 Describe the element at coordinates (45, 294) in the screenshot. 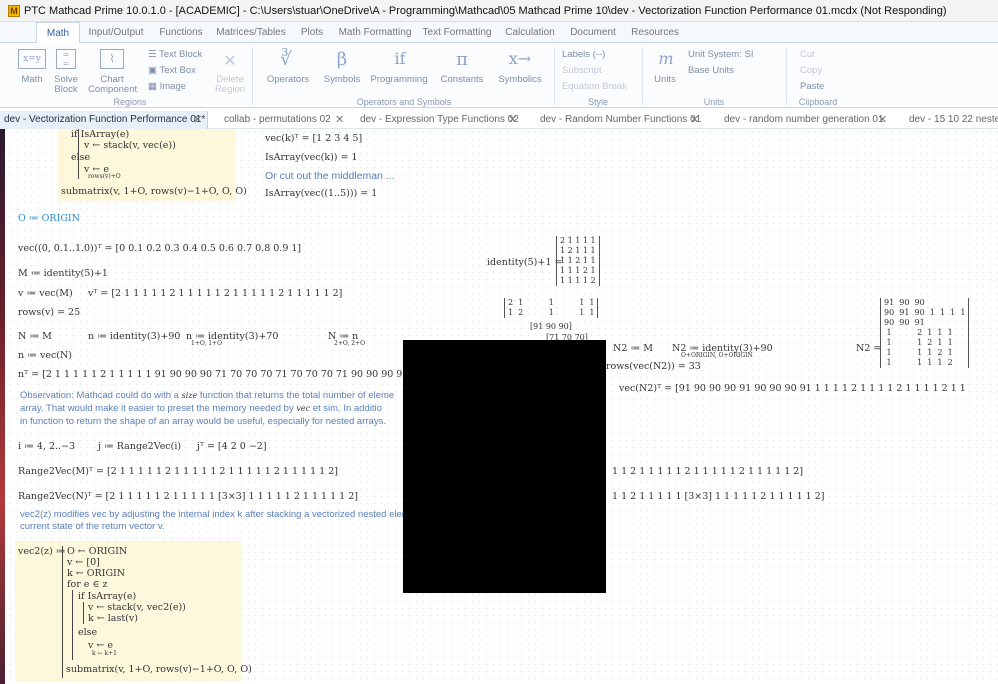

I see `math-vdef: v ≔ vec(M)` at that location.